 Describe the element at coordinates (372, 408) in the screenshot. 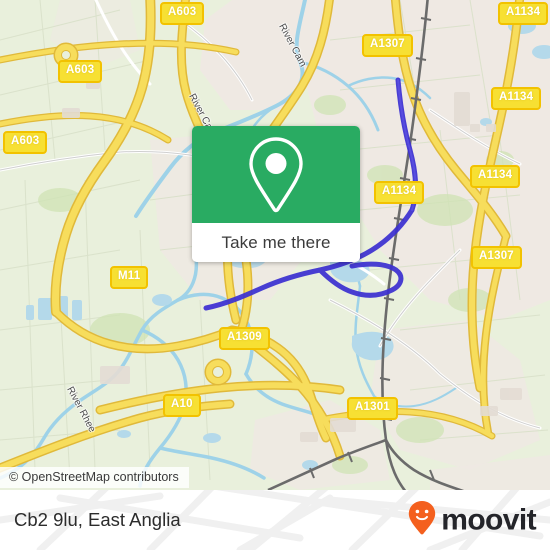

I see `road-shield: A1301` at that location.